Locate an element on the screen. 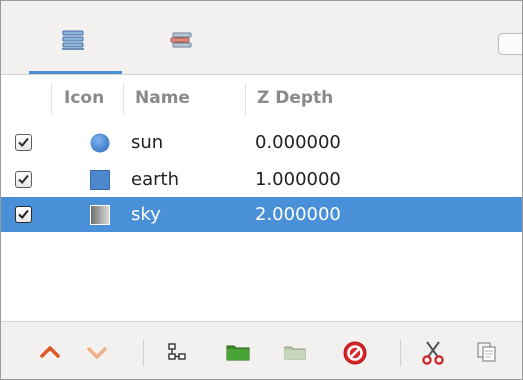  table-row: earth 1.000000 is located at coordinates (261, 179).